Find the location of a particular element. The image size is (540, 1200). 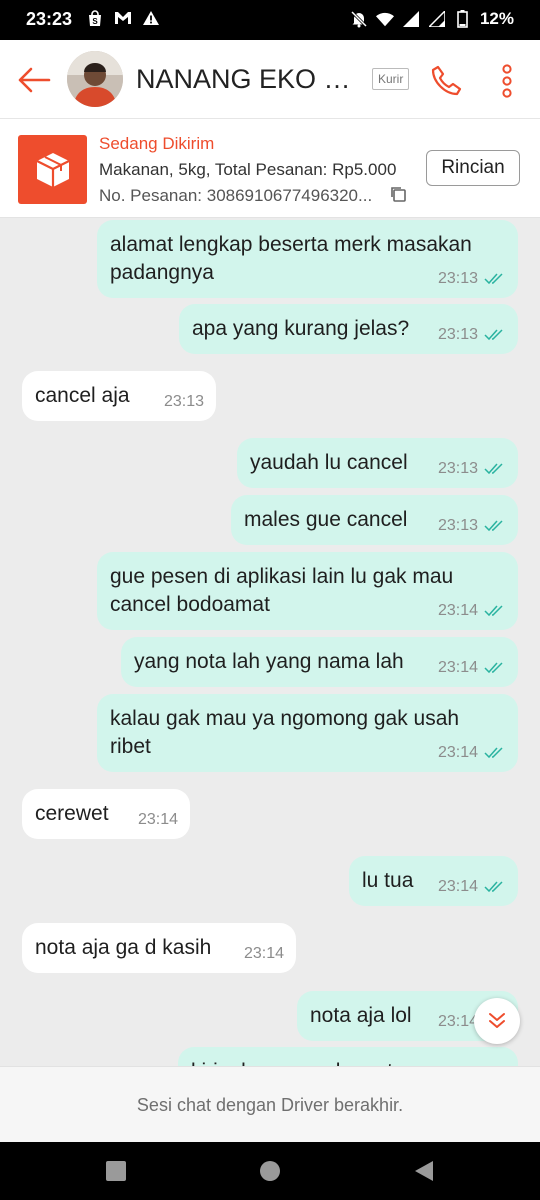

gmail-icon is located at coordinates (123, 18).